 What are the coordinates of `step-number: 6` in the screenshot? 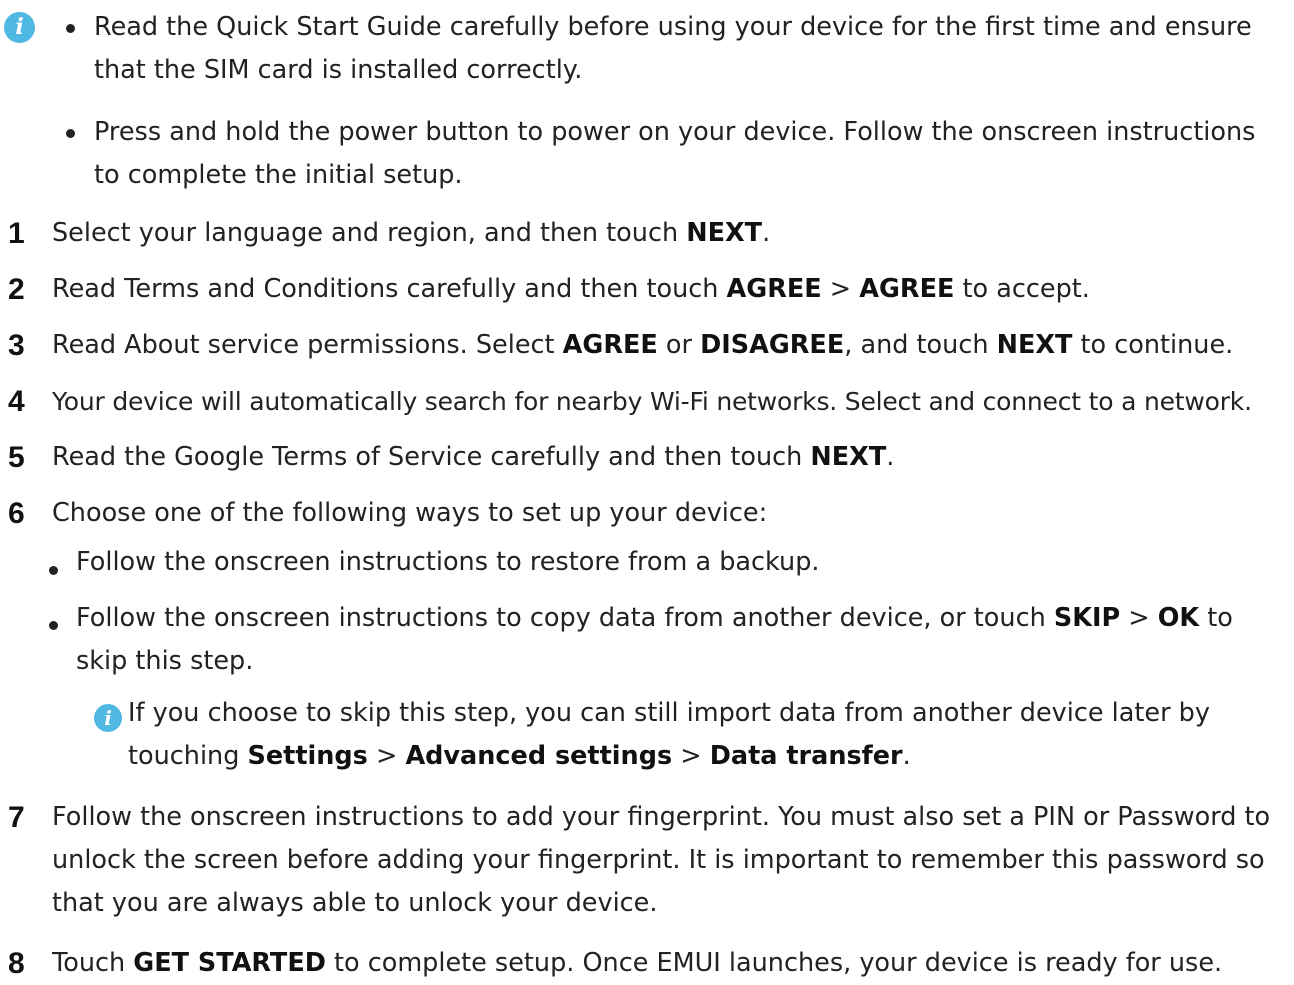 It's located at (16, 513).